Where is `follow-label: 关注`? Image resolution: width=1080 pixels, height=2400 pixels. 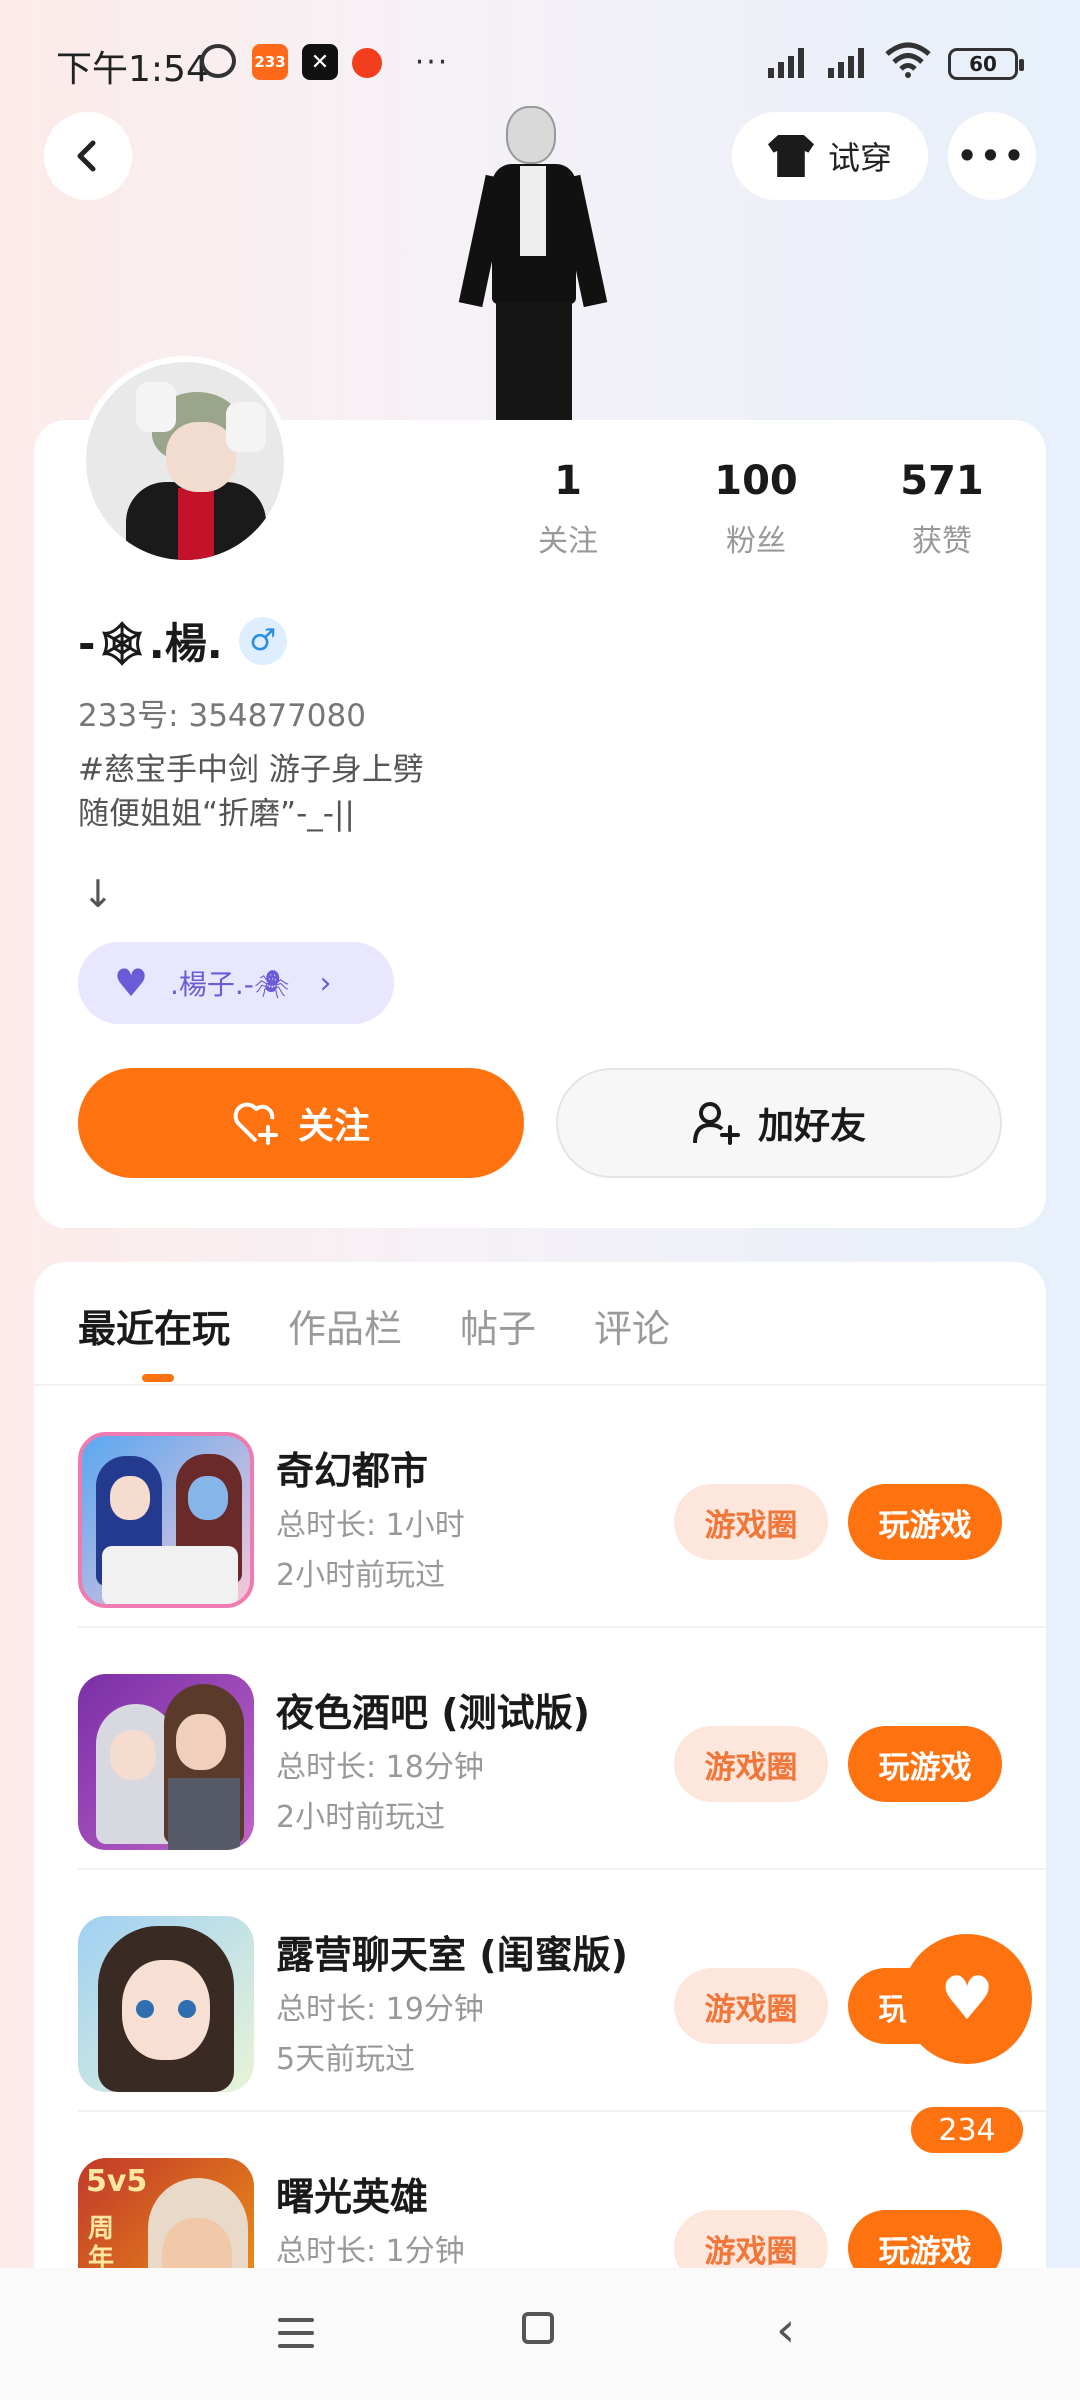
follow-label: 关注 is located at coordinates (333, 1126).